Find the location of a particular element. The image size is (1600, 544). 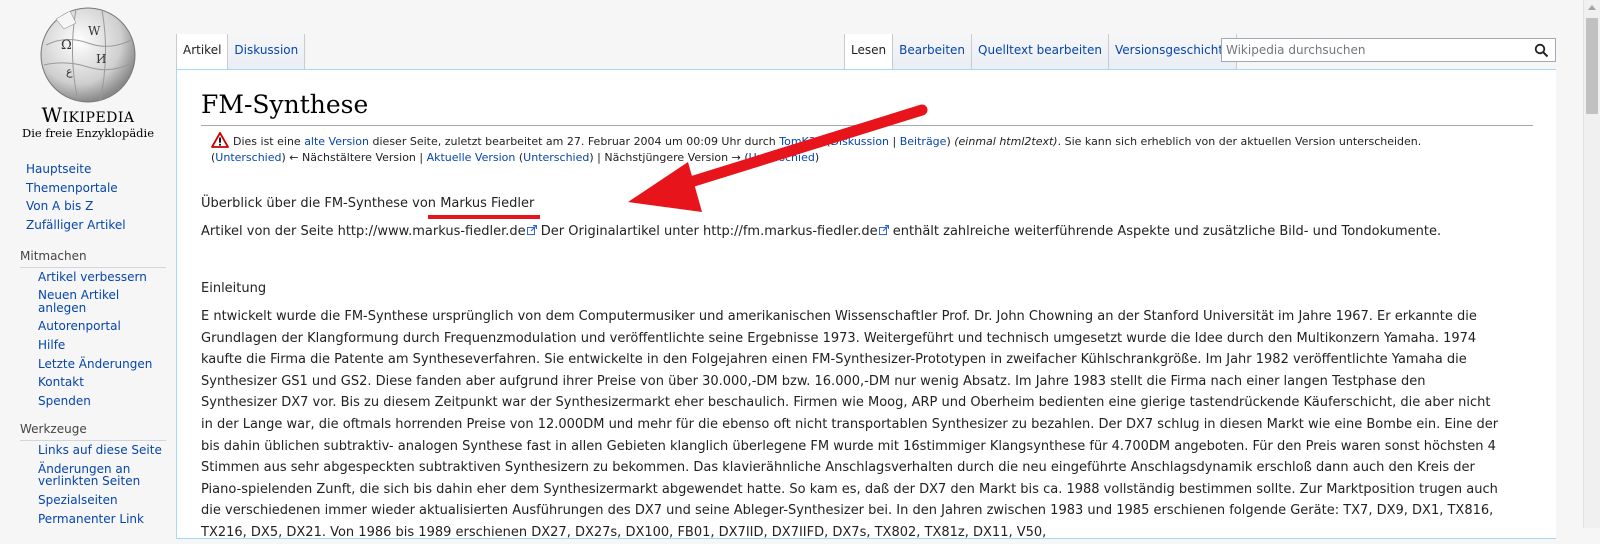

notice-text: ( is located at coordinates (826, 141).